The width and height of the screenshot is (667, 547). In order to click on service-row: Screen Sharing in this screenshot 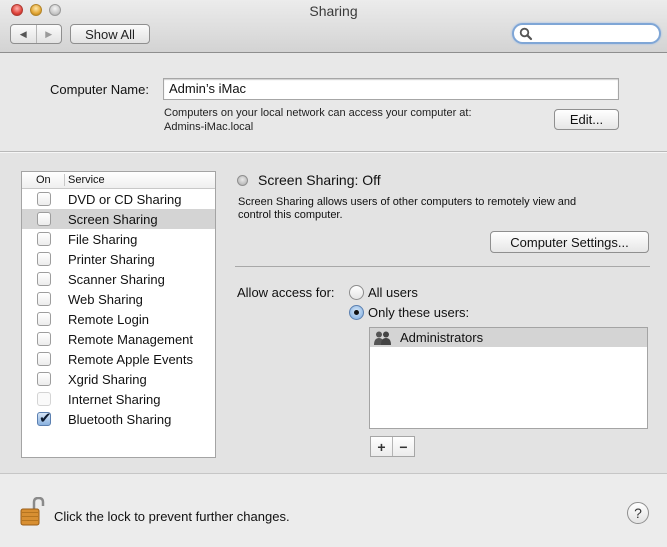, I will do `click(118, 219)`.